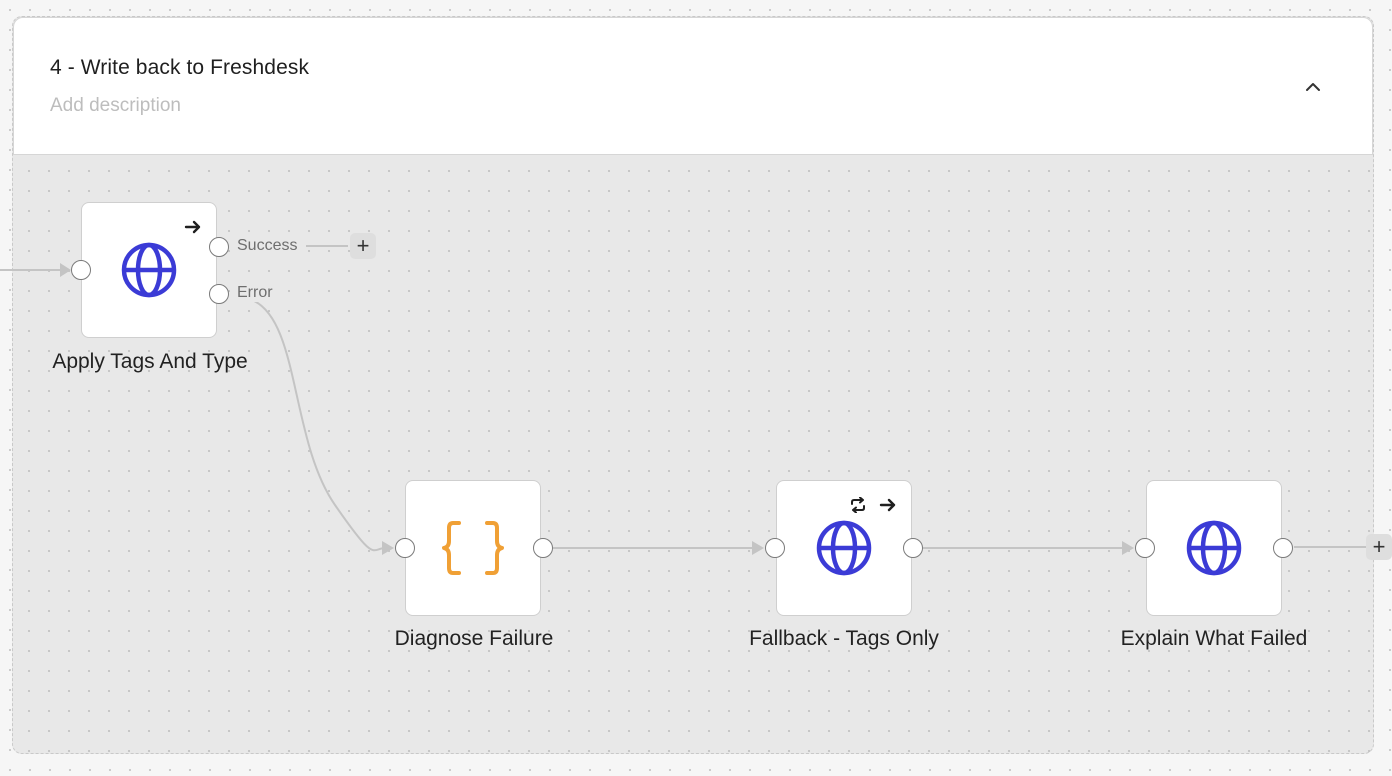 Image resolution: width=1392 pixels, height=776 pixels. I want to click on output-label-success: Success, so click(267, 246).